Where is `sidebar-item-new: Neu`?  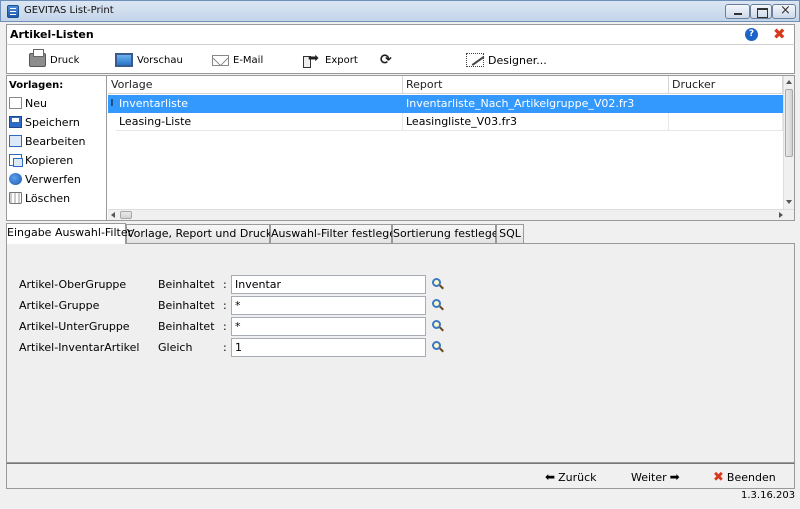 sidebar-item-new: Neu is located at coordinates (28, 103).